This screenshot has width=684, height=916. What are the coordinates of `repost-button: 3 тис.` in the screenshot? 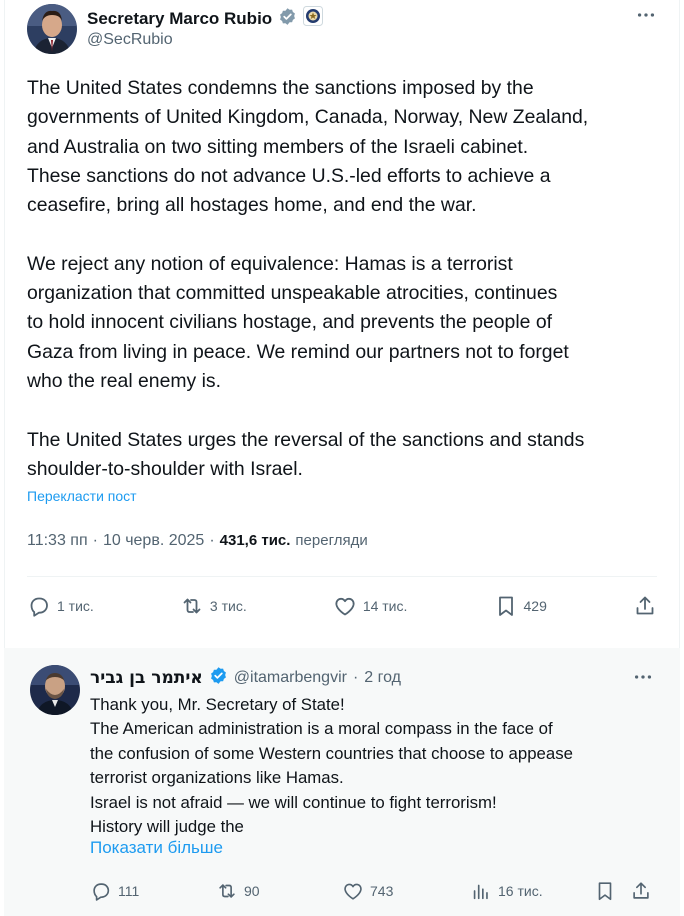 It's located at (213, 606).